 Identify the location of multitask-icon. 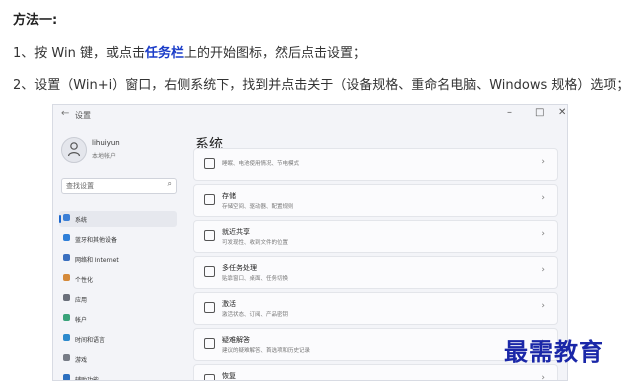
(209, 271).